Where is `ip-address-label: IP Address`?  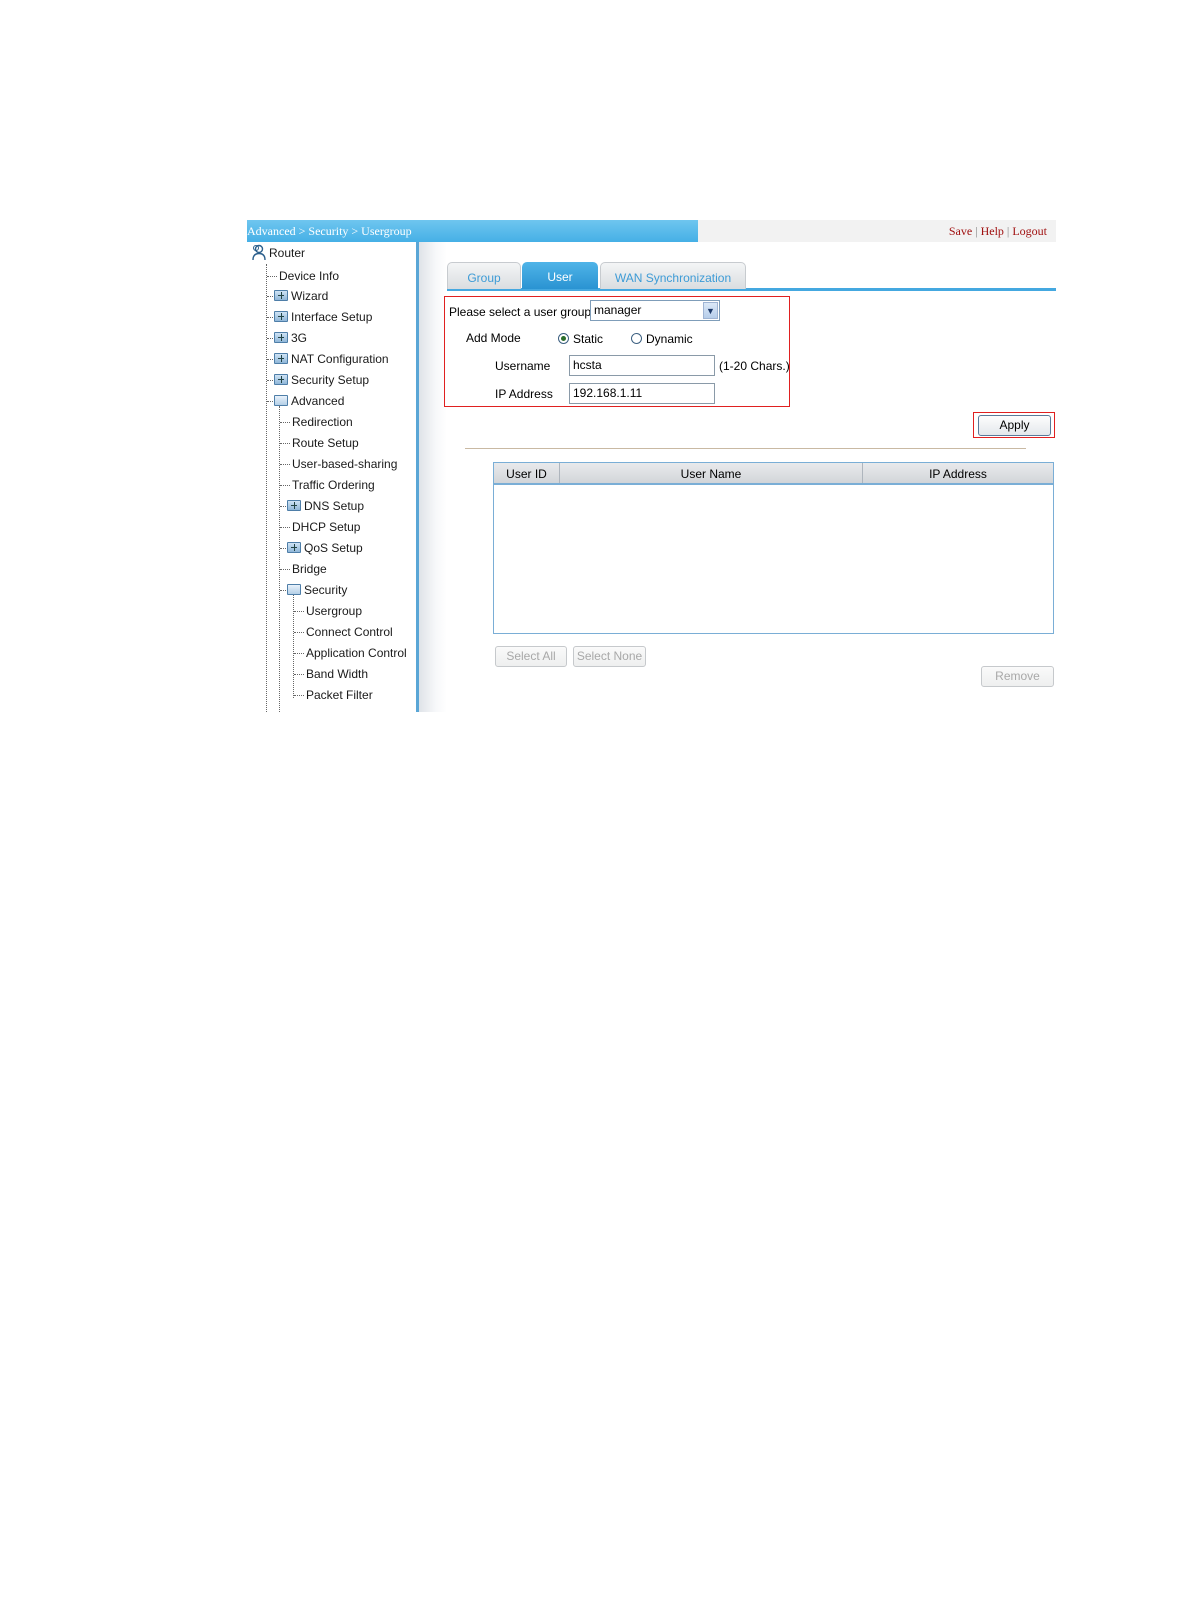
ip-address-label: IP Address is located at coordinates (524, 394).